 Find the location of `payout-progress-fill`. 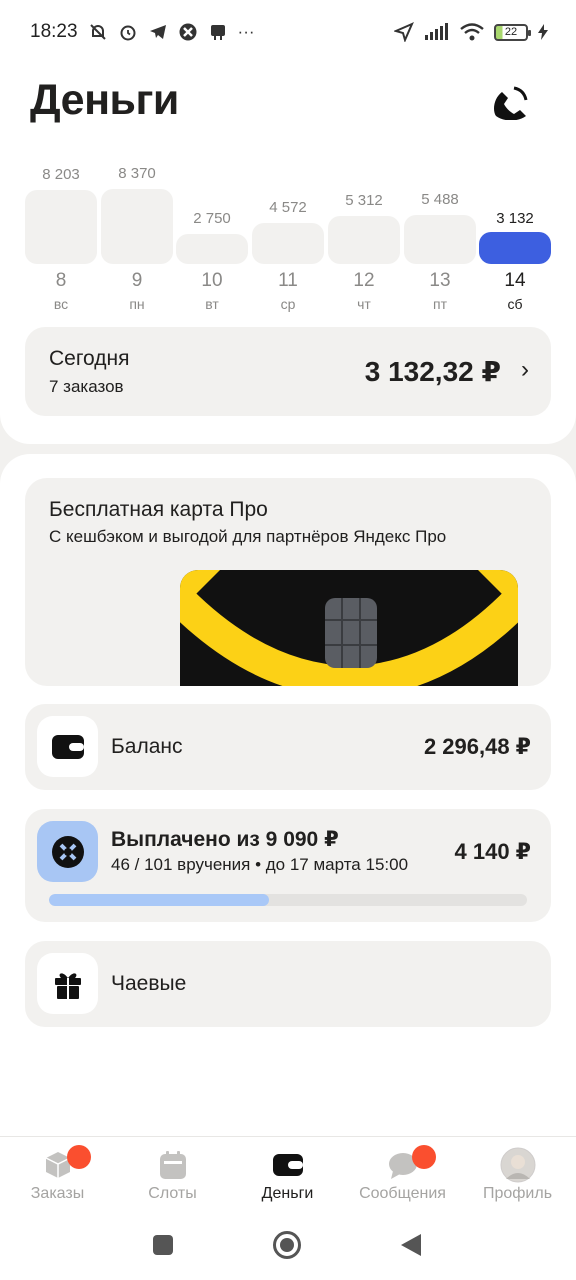

payout-progress-fill is located at coordinates (159, 900).